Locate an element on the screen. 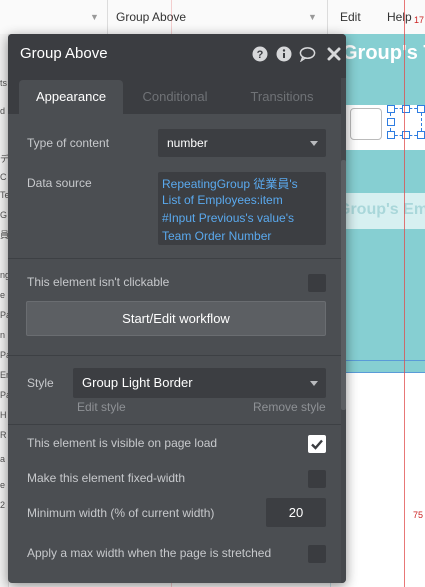 The image size is (425, 587). tree-item: G is located at coordinates (3, 215).